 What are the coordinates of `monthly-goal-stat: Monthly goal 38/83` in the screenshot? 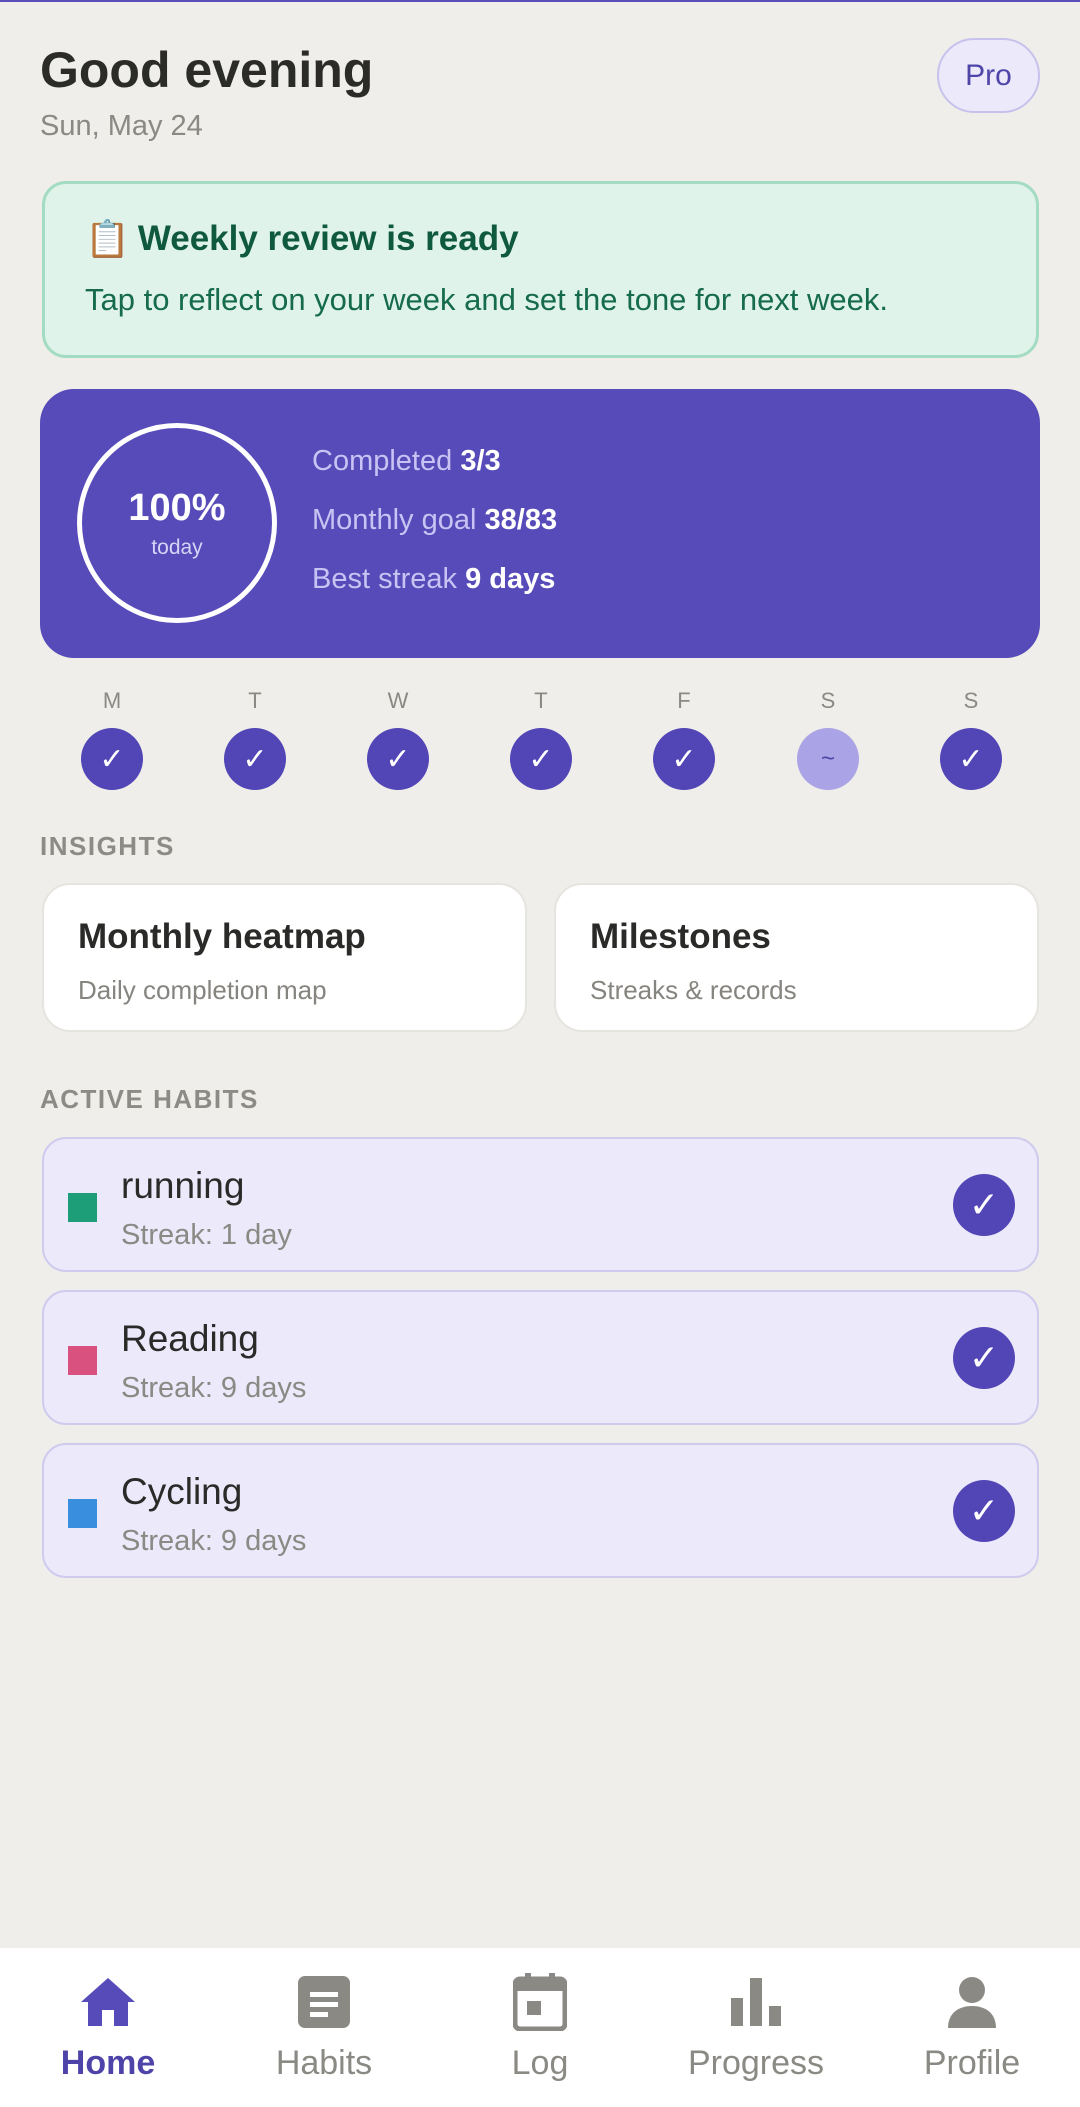 It's located at (434, 533).